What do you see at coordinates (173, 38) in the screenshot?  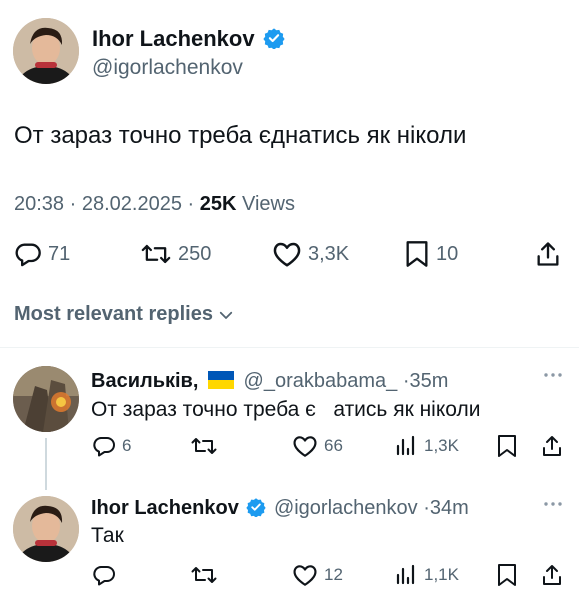 I see `author-name: Ihor Lachenkov` at bounding box center [173, 38].